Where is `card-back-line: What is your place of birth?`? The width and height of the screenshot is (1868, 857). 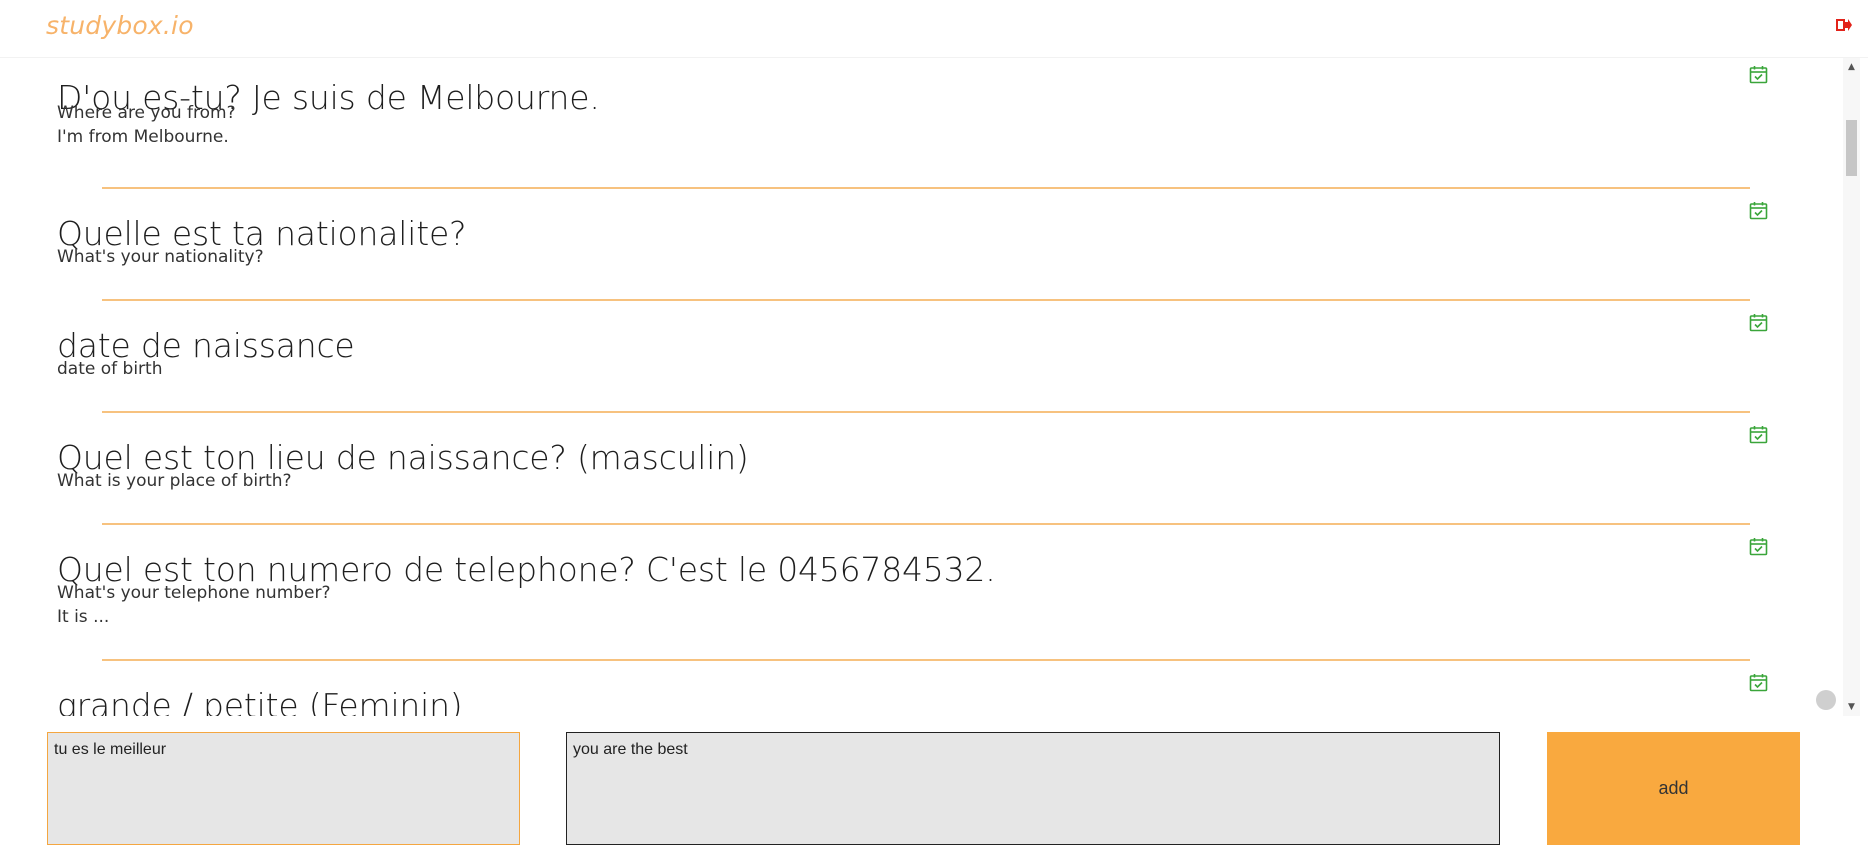 card-back-line: What is your place of birth? is located at coordinates (174, 481).